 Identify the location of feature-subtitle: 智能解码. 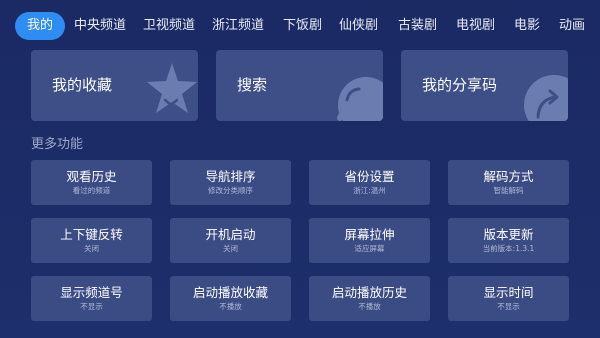
(508, 190).